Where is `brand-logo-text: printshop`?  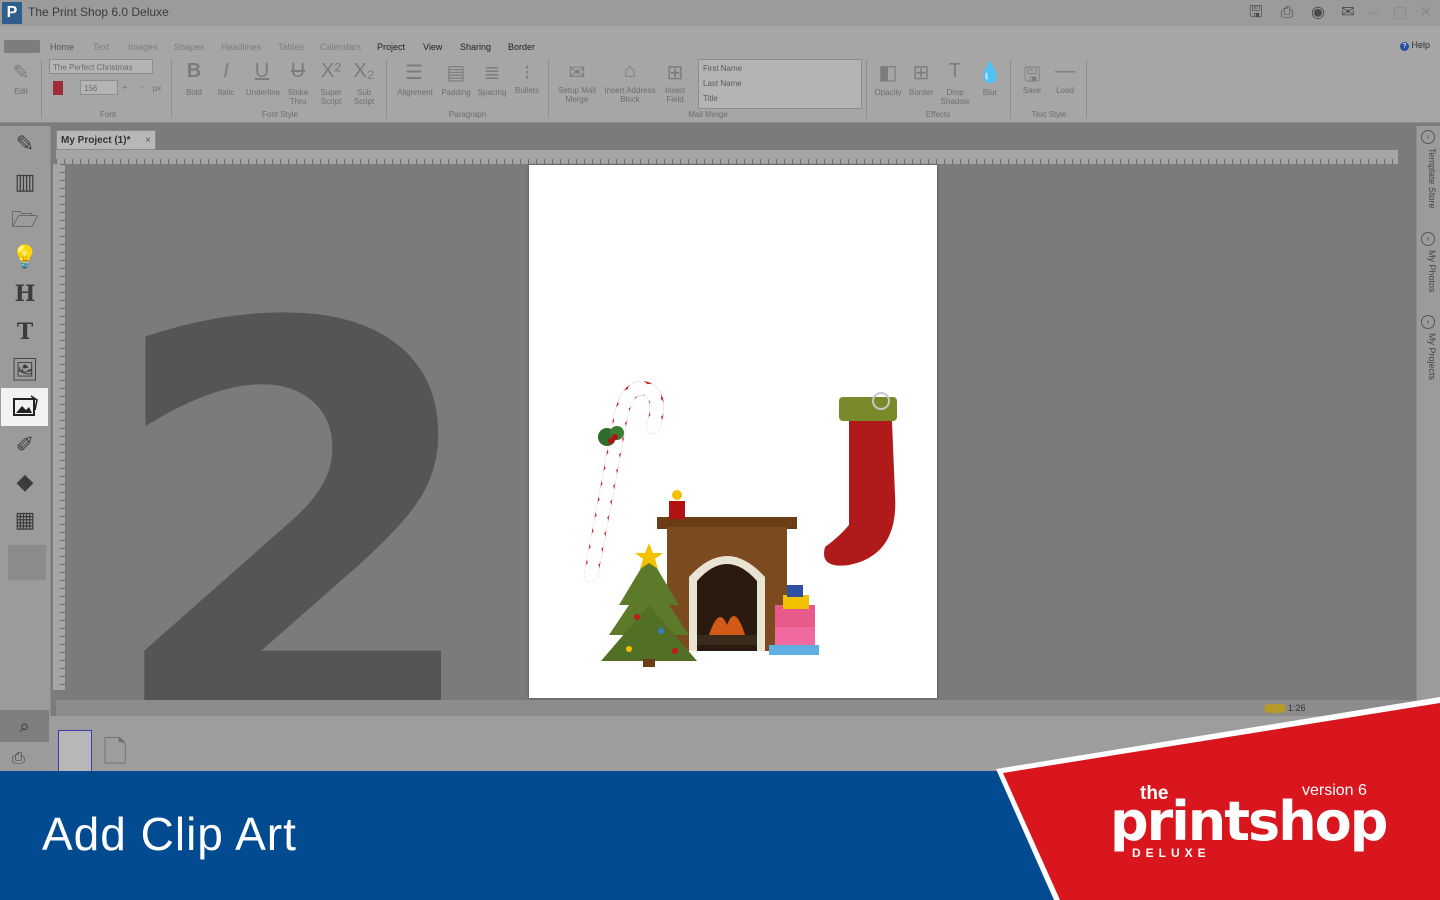 brand-logo-text: printshop is located at coordinates (1249, 821).